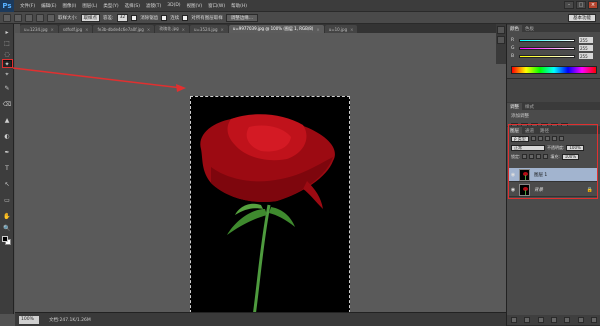 This screenshot has height=326, width=600. Describe the element at coordinates (172, 29) in the screenshot. I see `document-tab: 玫瑰花.jpg ×` at that location.